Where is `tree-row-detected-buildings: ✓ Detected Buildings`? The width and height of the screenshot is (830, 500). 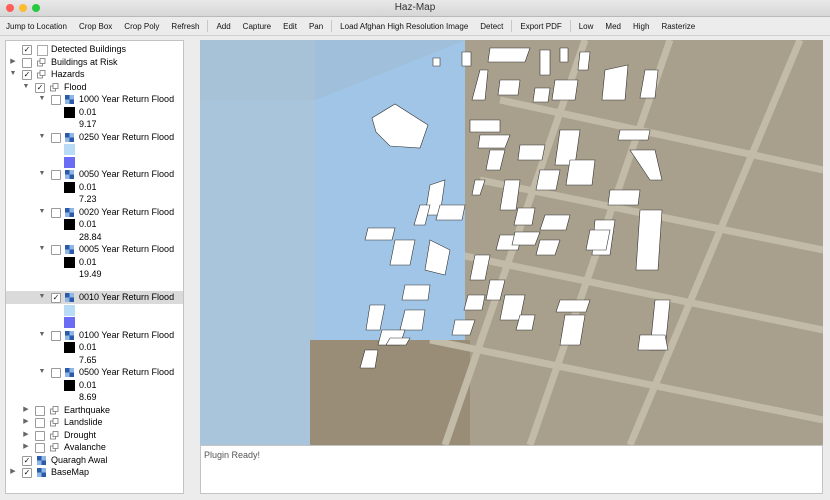 tree-row-detected-buildings: ✓ Detected Buildings is located at coordinates (94, 49).